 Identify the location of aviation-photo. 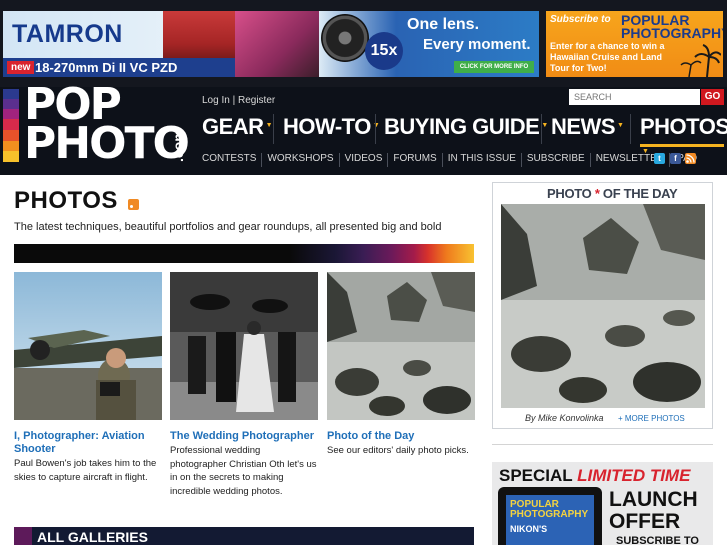
(88, 346).